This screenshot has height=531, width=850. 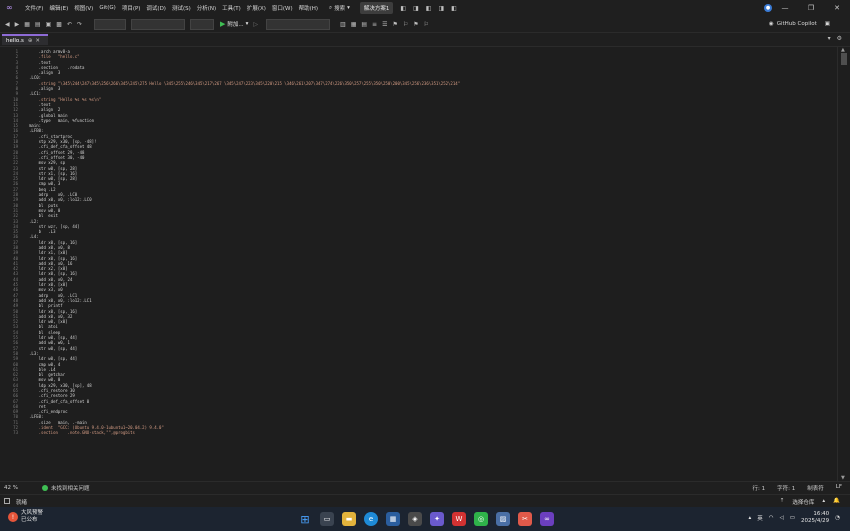 I want to click on wifi-icon: ◠, so click(x=771, y=518).